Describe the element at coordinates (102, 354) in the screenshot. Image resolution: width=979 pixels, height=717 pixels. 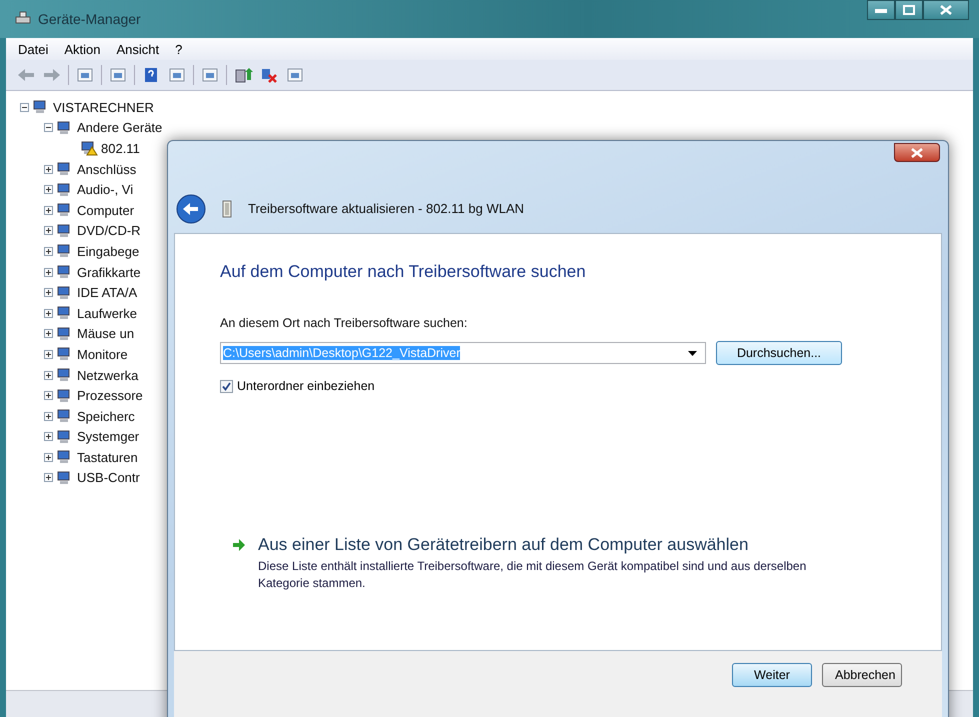
I see `tree-item: Monitore` at that location.